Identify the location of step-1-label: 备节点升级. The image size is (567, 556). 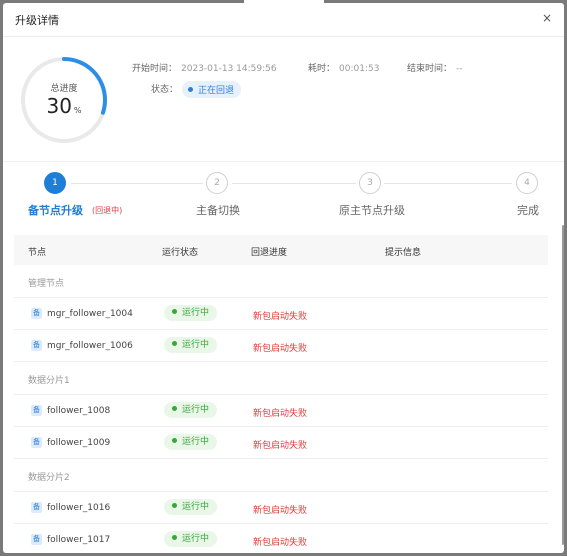
(55, 210).